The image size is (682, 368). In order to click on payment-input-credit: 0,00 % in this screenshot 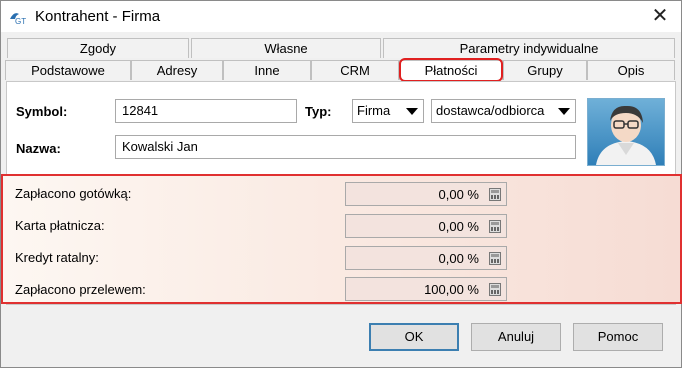, I will do `click(426, 258)`.